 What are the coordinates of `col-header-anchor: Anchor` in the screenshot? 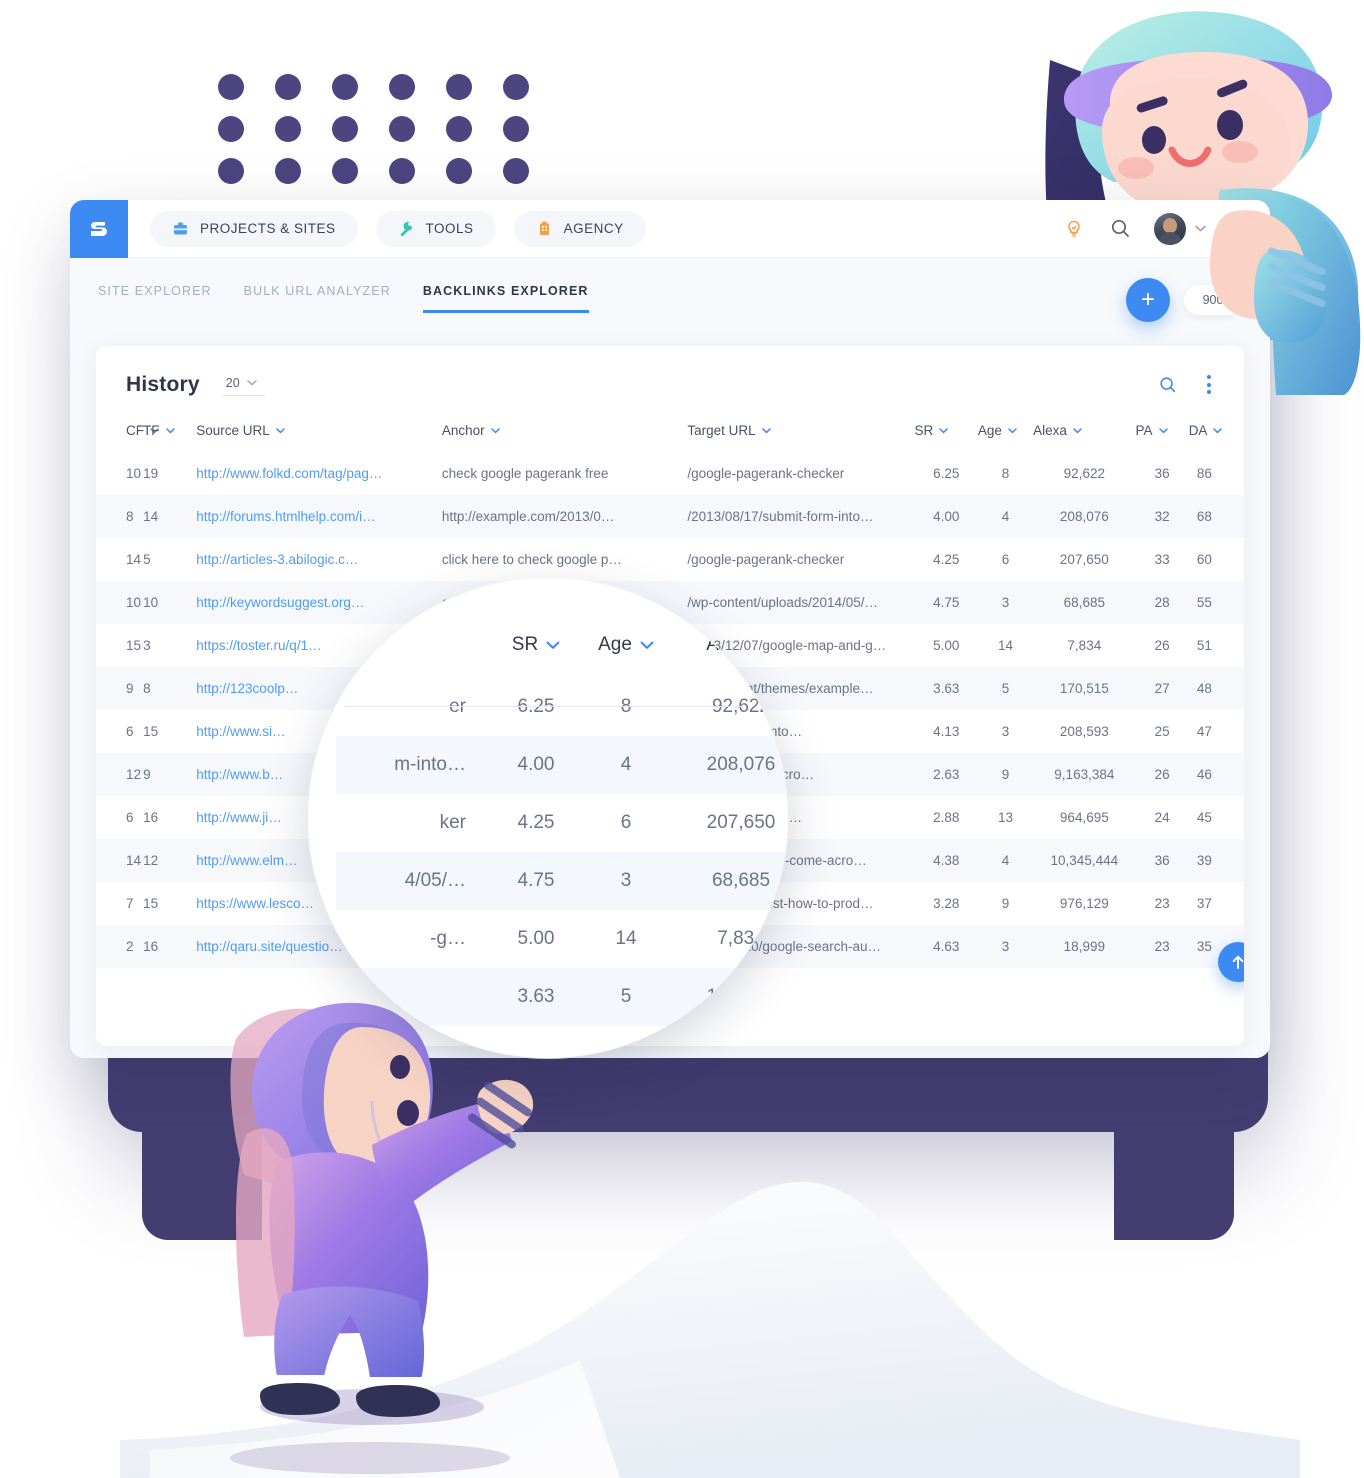 It's located at (565, 428).